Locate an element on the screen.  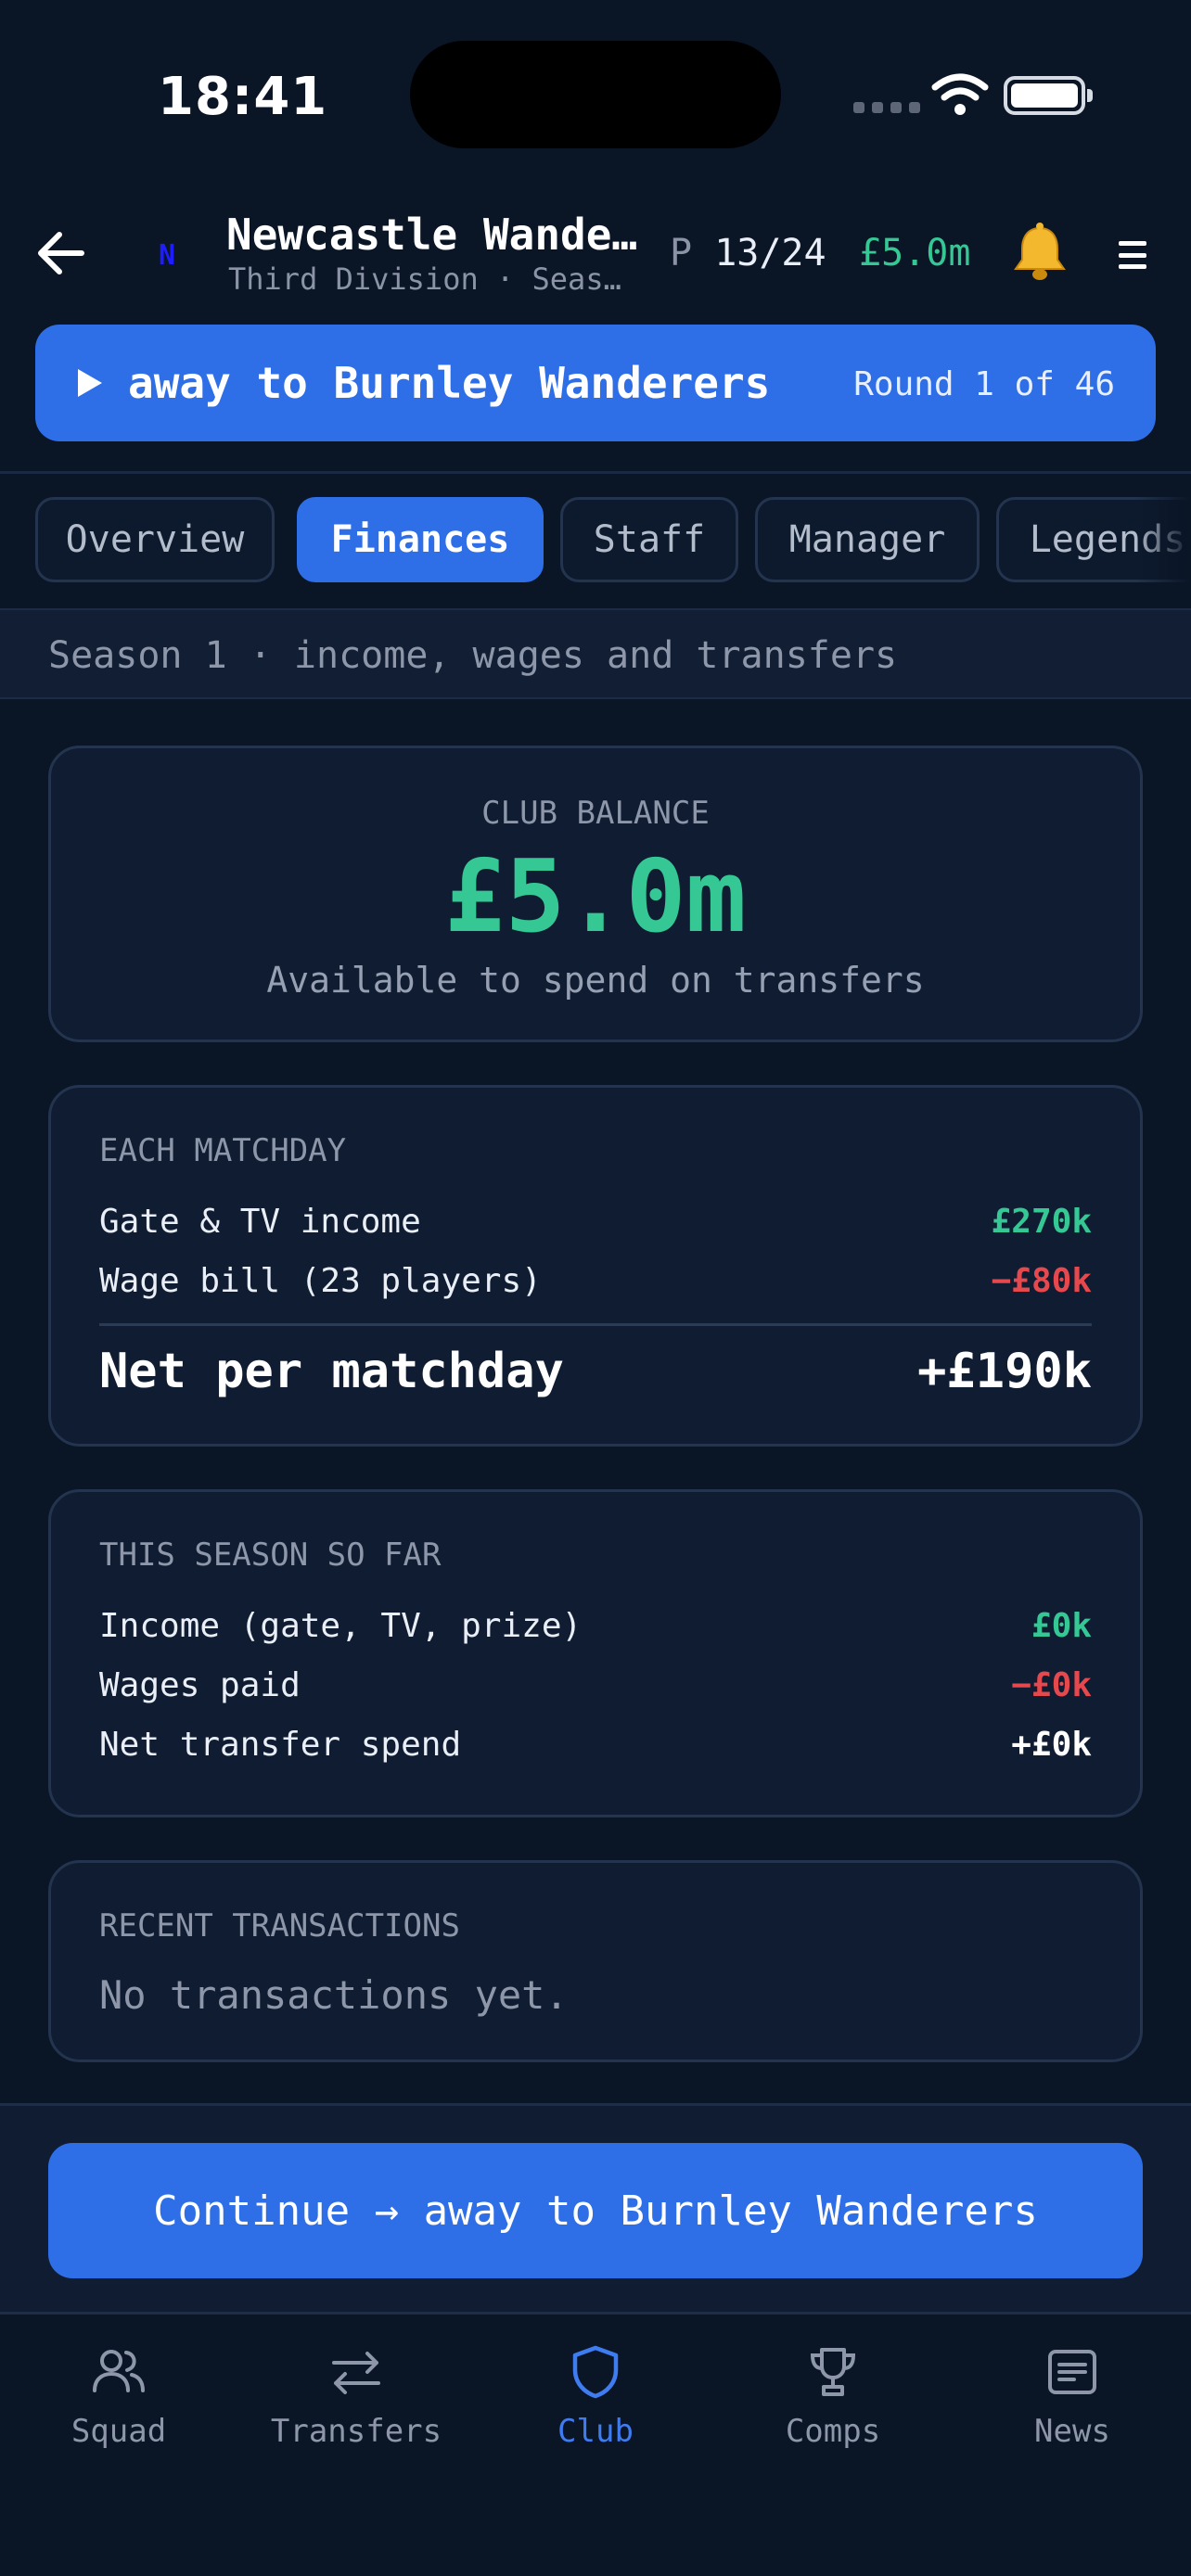
club-division: Third Division · Season 1 is located at coordinates (428, 279).